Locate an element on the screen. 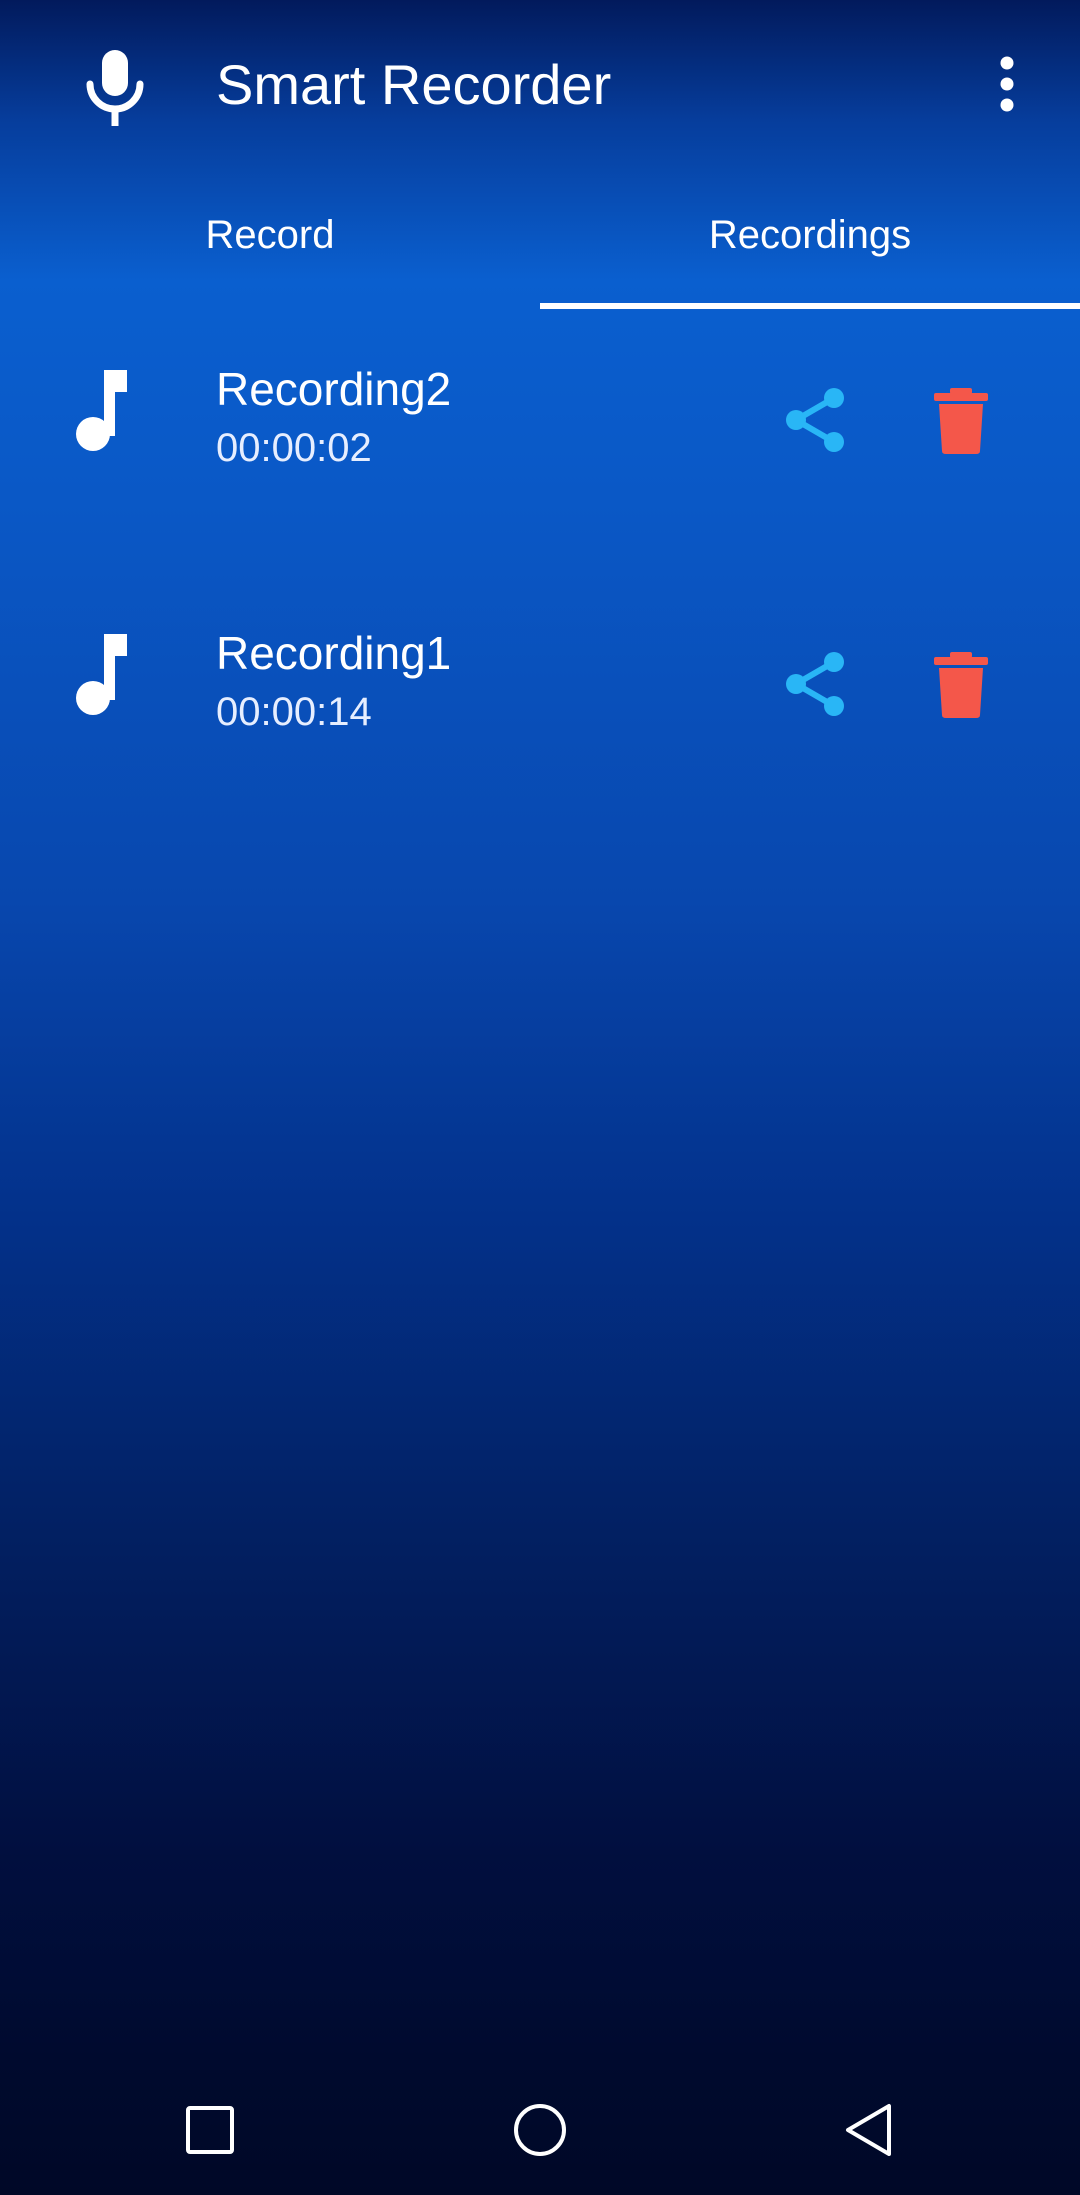  list-item: Recording1 00:00:14 is located at coordinates (540, 708).